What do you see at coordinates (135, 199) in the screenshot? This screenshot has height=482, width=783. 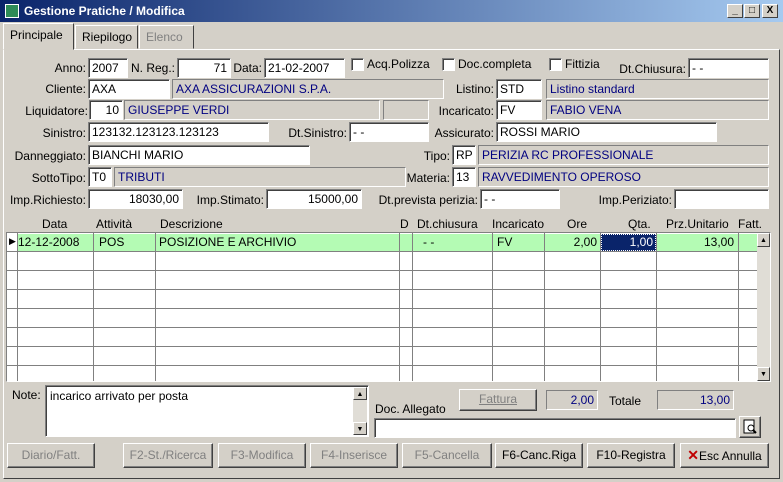 I see `imp-richiesto-field: 18030,00` at bounding box center [135, 199].